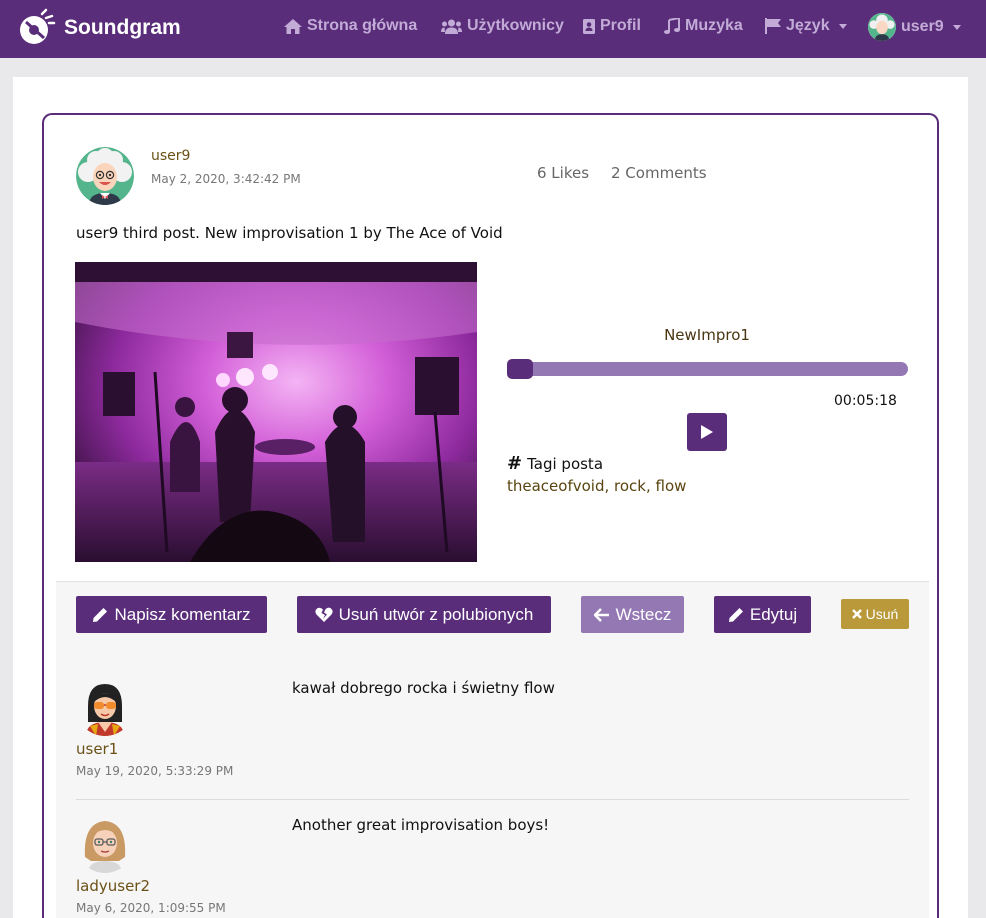 The image size is (986, 918). What do you see at coordinates (672, 26) in the screenshot?
I see `music-note-icon` at bounding box center [672, 26].